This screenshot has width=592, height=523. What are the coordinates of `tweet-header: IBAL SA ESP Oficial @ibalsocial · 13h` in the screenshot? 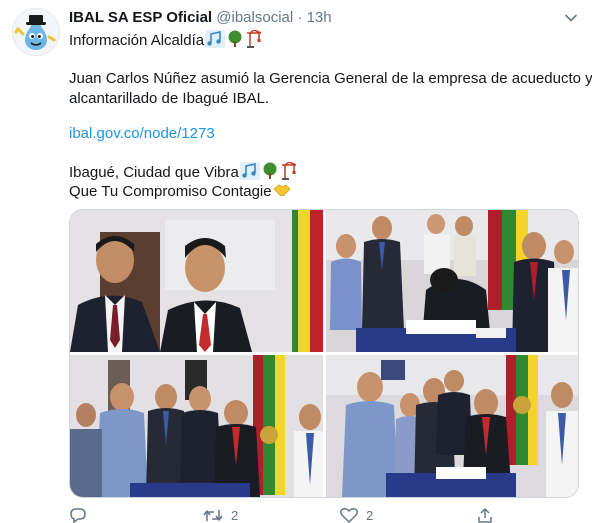 It's located at (200, 18).